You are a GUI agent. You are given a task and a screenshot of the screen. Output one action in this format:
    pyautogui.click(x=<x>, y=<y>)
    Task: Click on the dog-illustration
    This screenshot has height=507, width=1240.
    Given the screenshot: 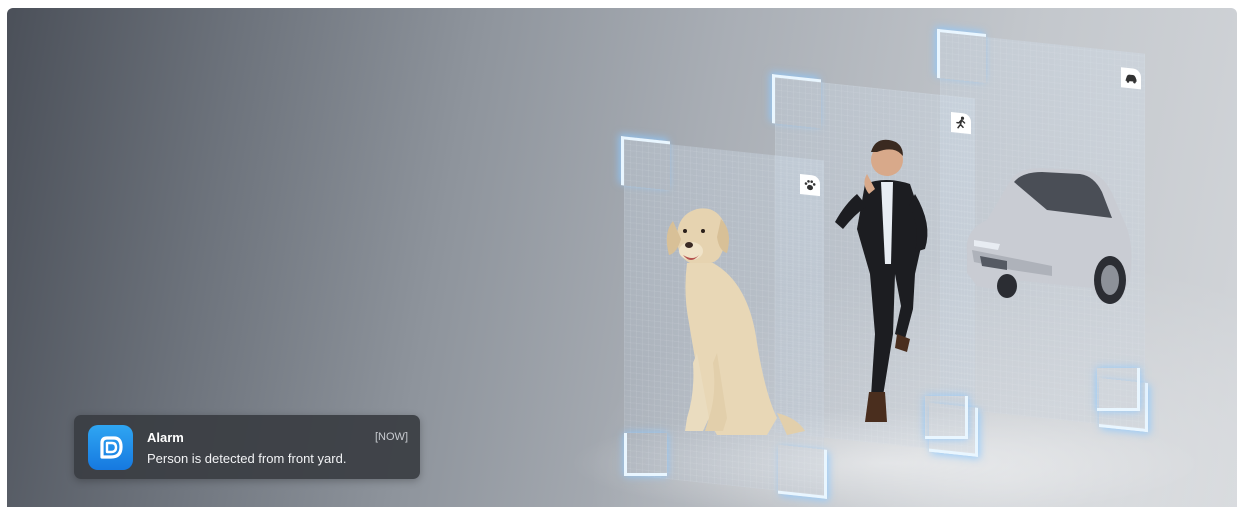 What is the action you would take?
    pyautogui.click(x=735, y=321)
    